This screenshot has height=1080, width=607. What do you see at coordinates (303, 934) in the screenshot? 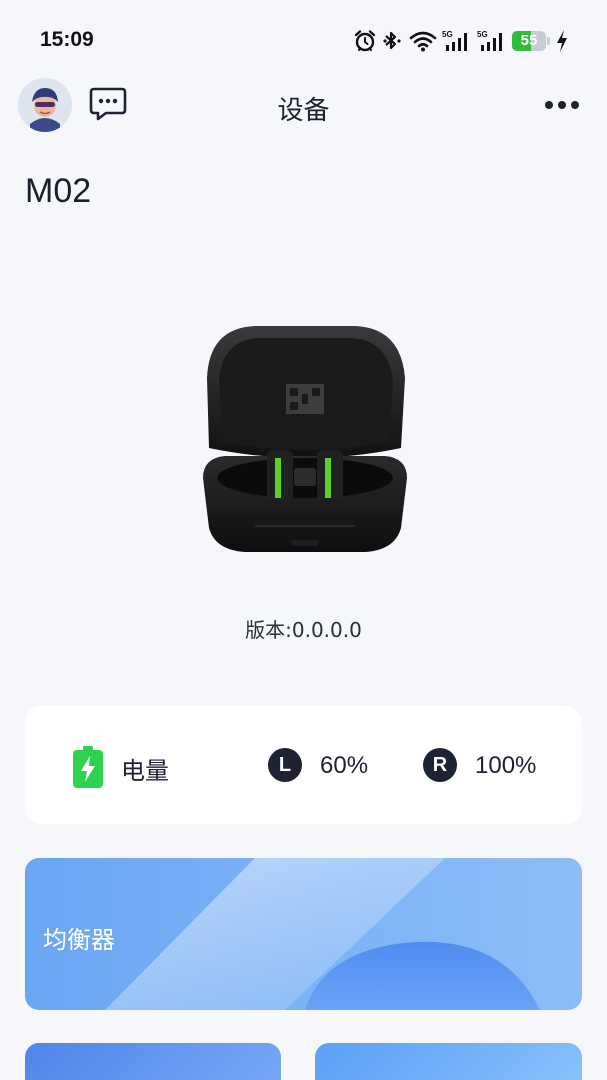
I see `equalizer-card: 均衡器` at bounding box center [303, 934].